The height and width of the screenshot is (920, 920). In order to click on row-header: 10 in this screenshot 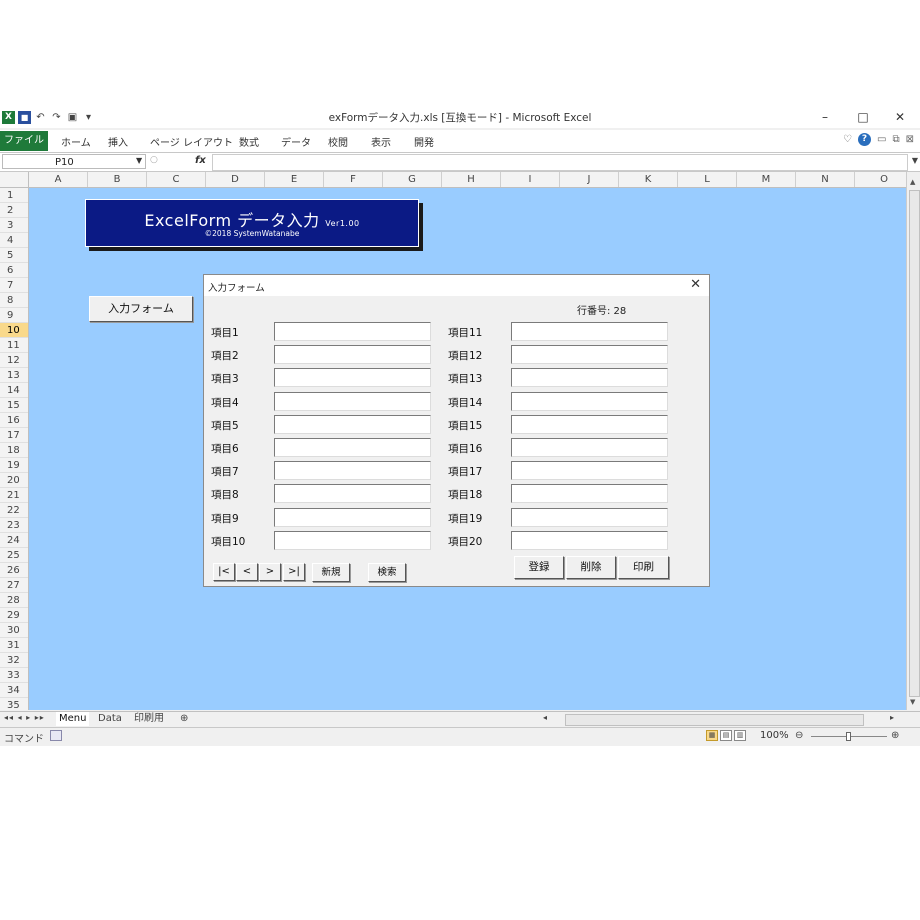, I will do `click(14, 330)`.